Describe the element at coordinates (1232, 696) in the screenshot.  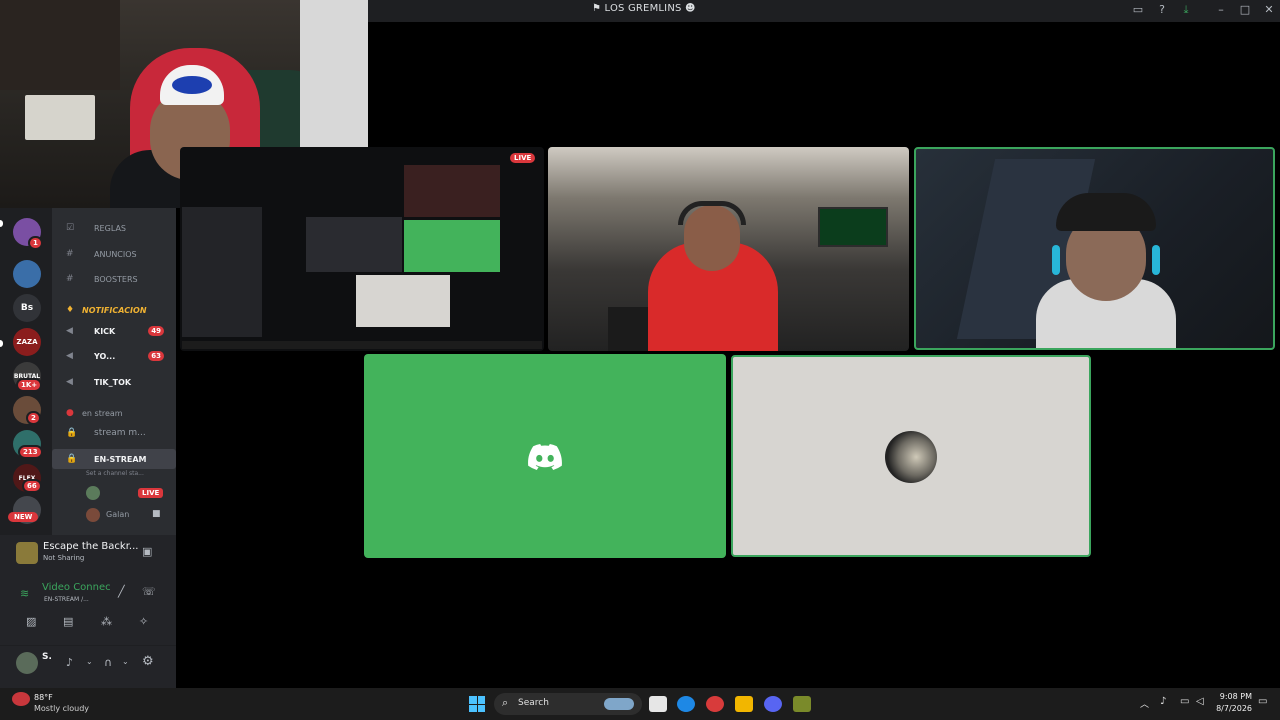
I see `clock-time: 9:08 PM` at that location.